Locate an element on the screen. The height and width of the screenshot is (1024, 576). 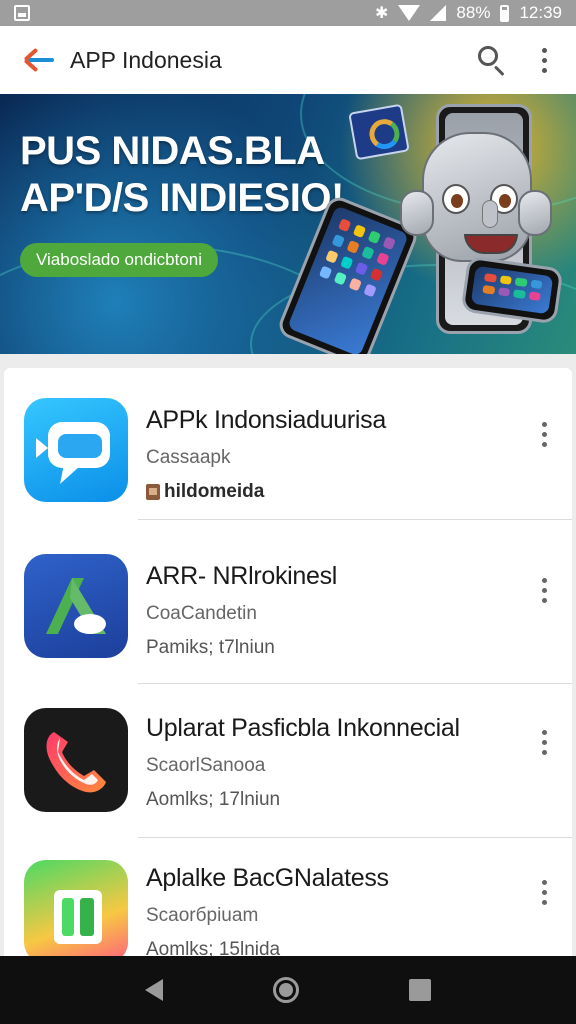
door-app-icon is located at coordinates (76, 912).